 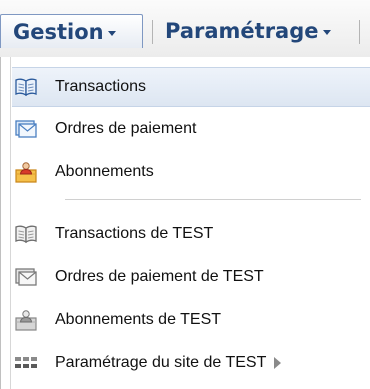 I want to click on menu-icon-strip, so click(x=10, y=223).